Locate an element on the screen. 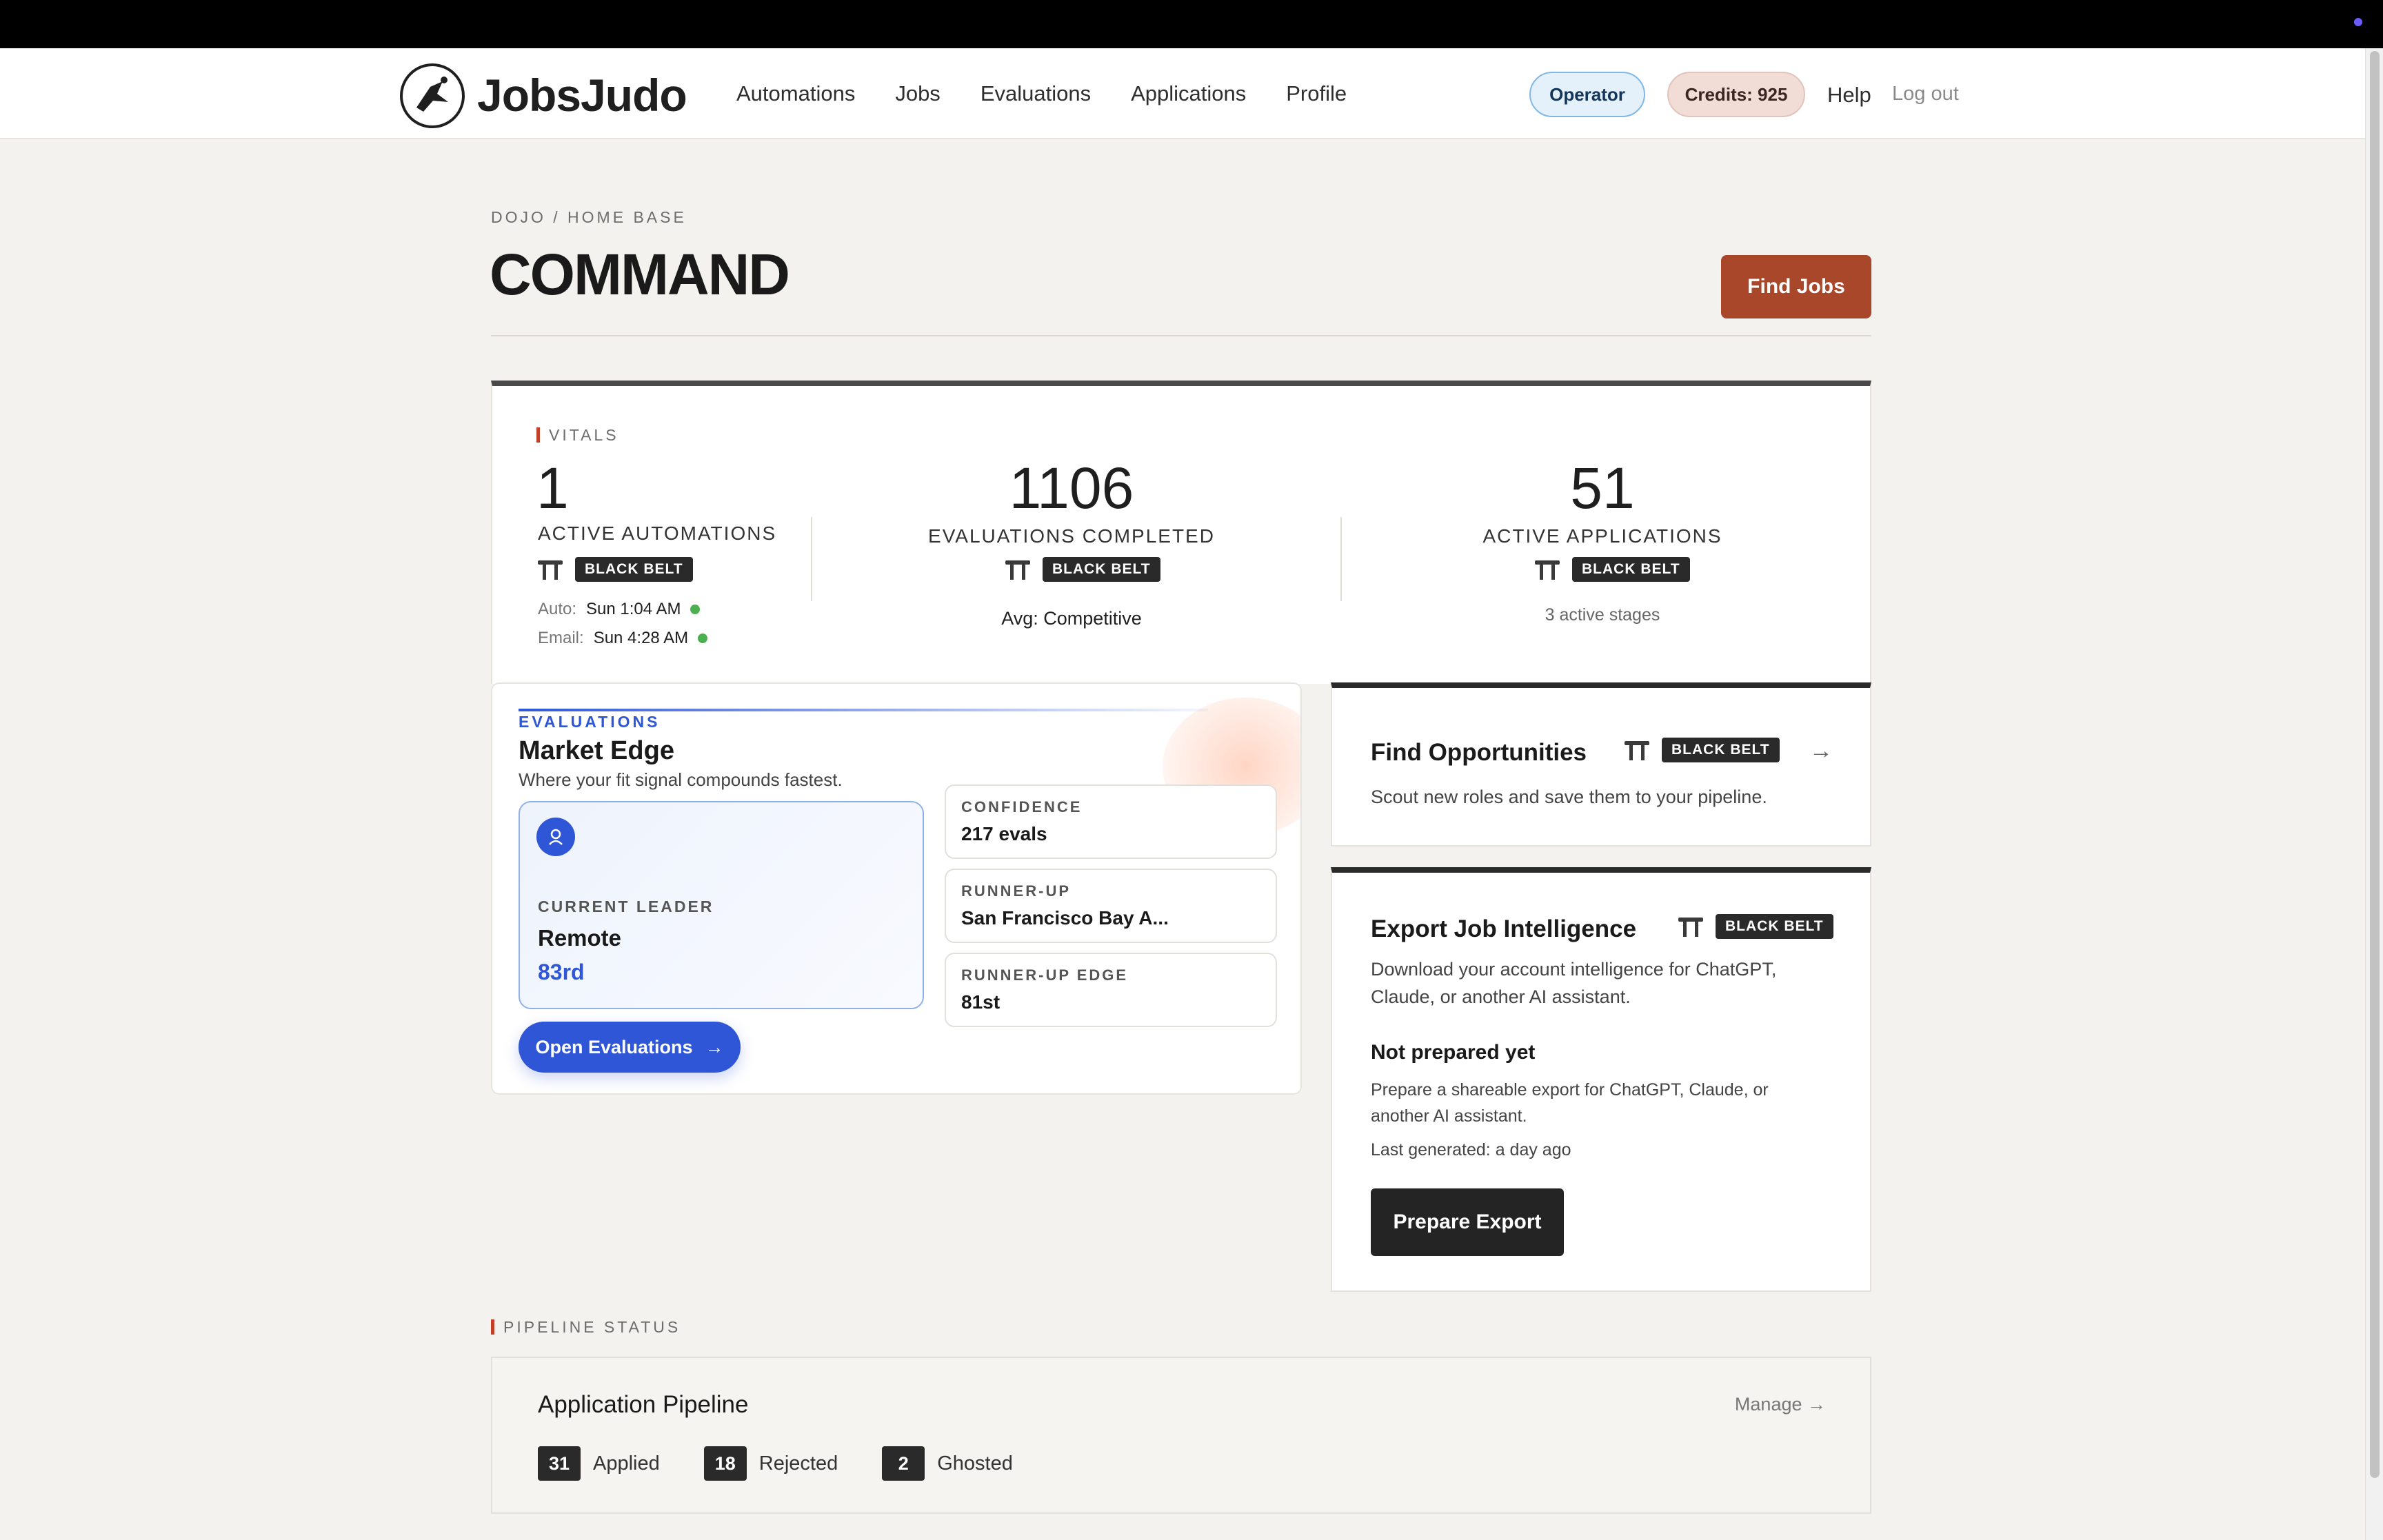 The height and width of the screenshot is (1540, 2383). applied-count: 31 is located at coordinates (559, 1464).